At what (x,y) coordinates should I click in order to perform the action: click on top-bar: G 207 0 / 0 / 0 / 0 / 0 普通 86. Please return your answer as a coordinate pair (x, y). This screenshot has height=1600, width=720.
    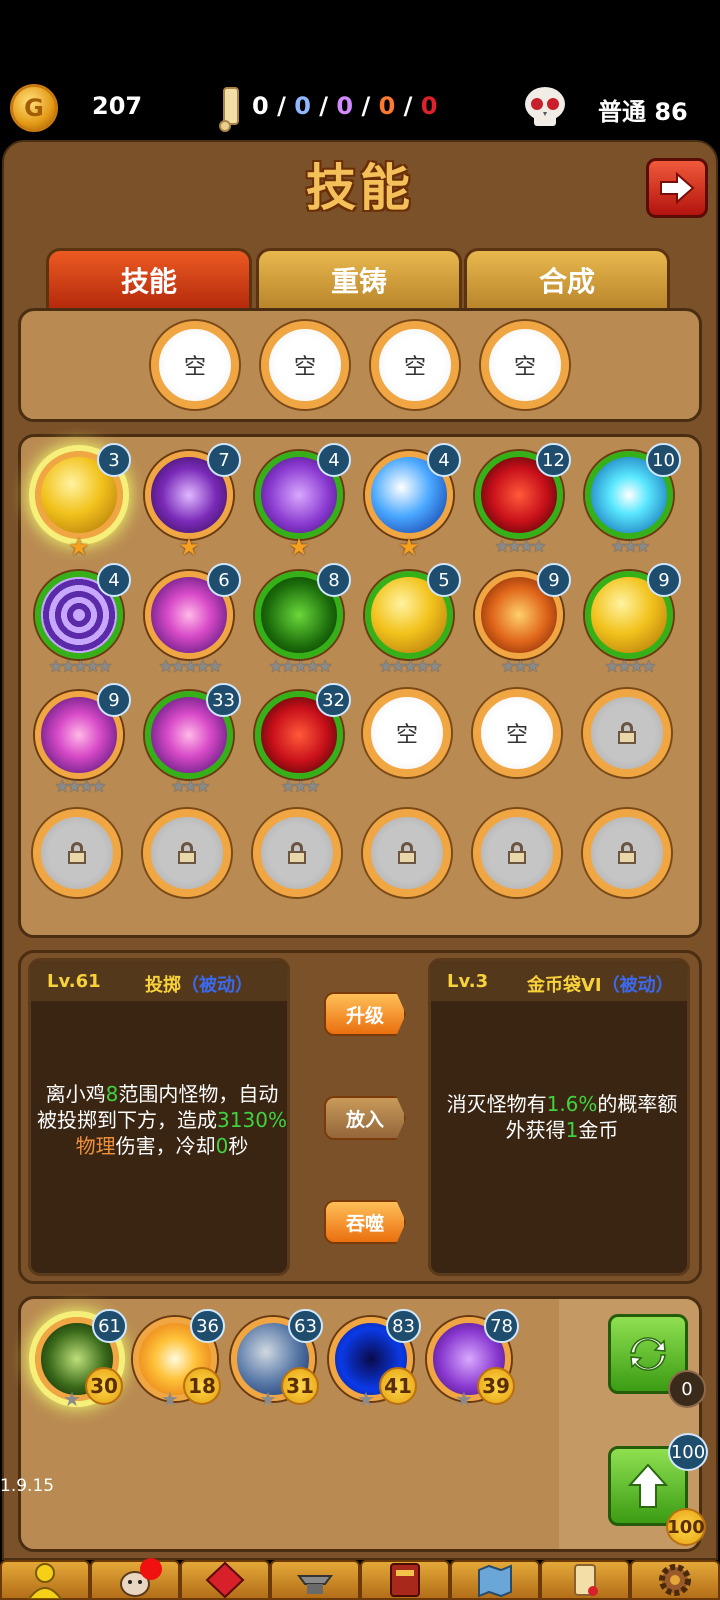
    Looking at the image, I should click on (360, 108).